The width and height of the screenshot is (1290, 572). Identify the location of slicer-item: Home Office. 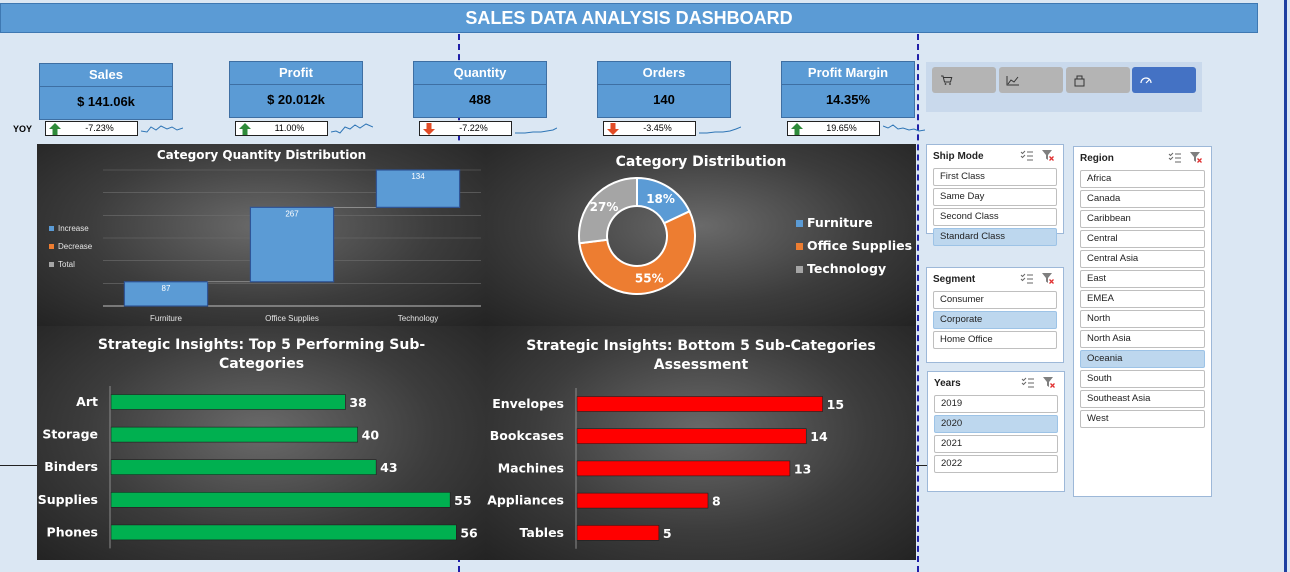
(995, 340).